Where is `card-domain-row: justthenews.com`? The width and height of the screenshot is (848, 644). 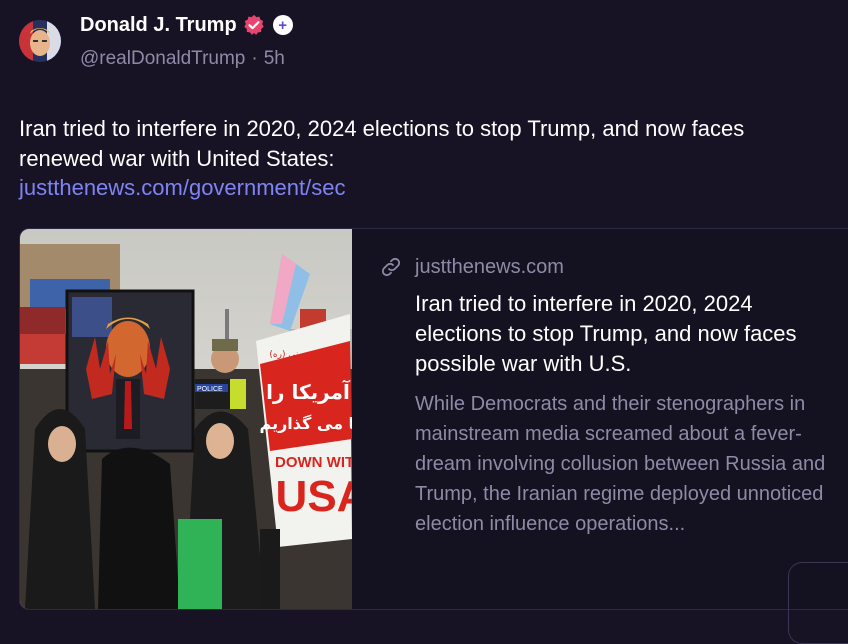 card-domain-row: justthenews.com is located at coordinates (589, 267).